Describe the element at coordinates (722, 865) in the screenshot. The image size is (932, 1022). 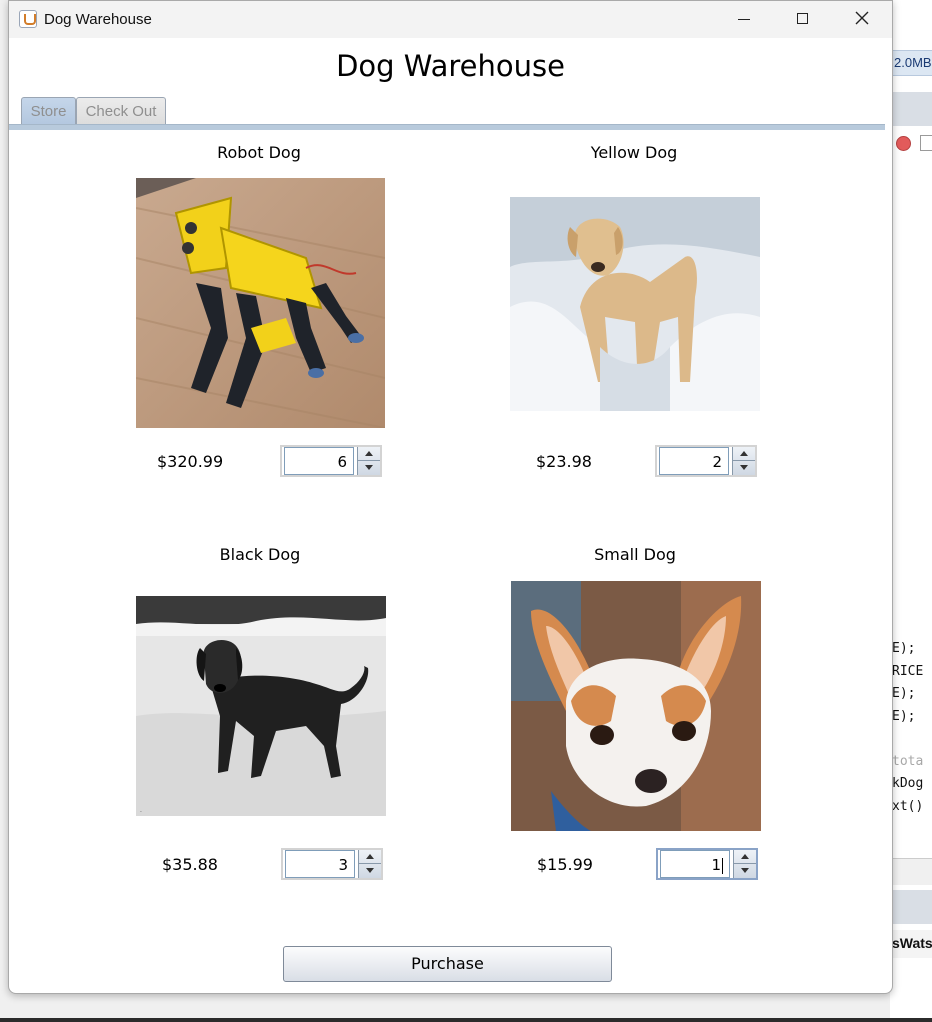
I see `text-caret` at that location.